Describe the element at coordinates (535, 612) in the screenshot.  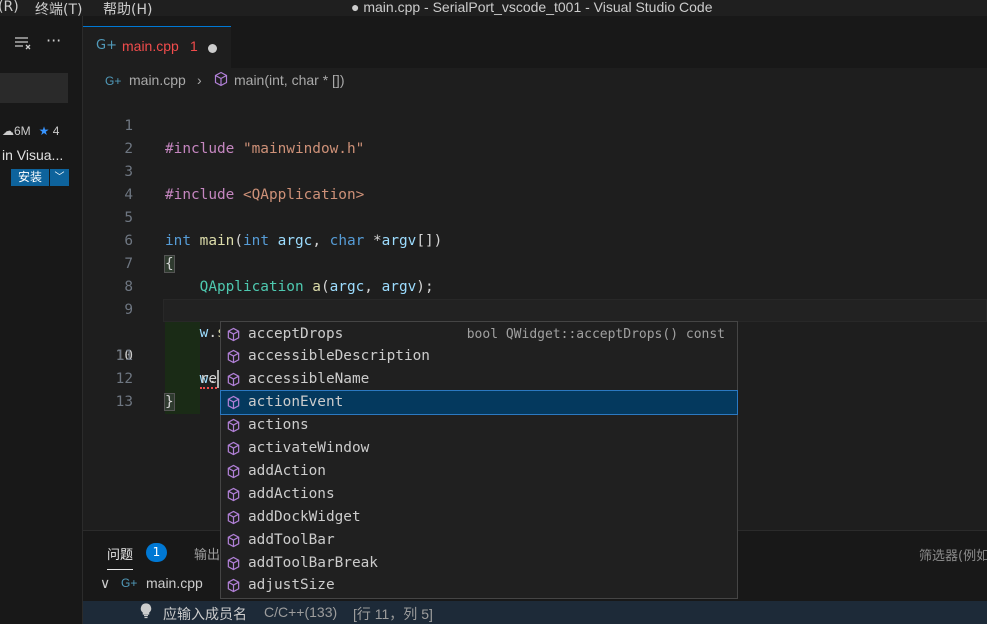
I see `problem-row: 应输入成员名 C/C++(133) [行 11，列 5]` at that location.